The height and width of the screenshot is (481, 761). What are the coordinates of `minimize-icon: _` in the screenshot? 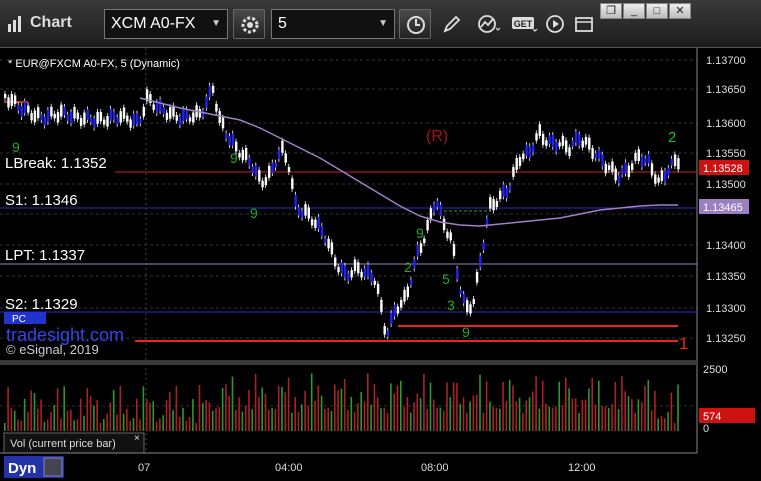 It's located at (634, 11).